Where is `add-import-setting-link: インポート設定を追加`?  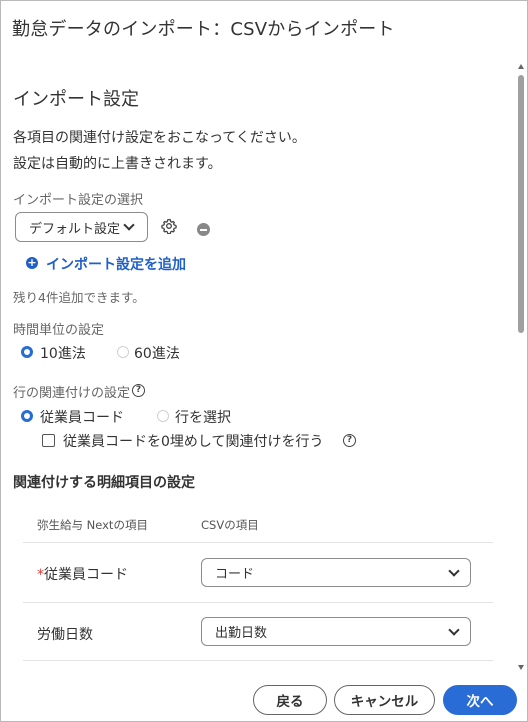
add-import-setting-link: インポート設定を追加 is located at coordinates (116, 264).